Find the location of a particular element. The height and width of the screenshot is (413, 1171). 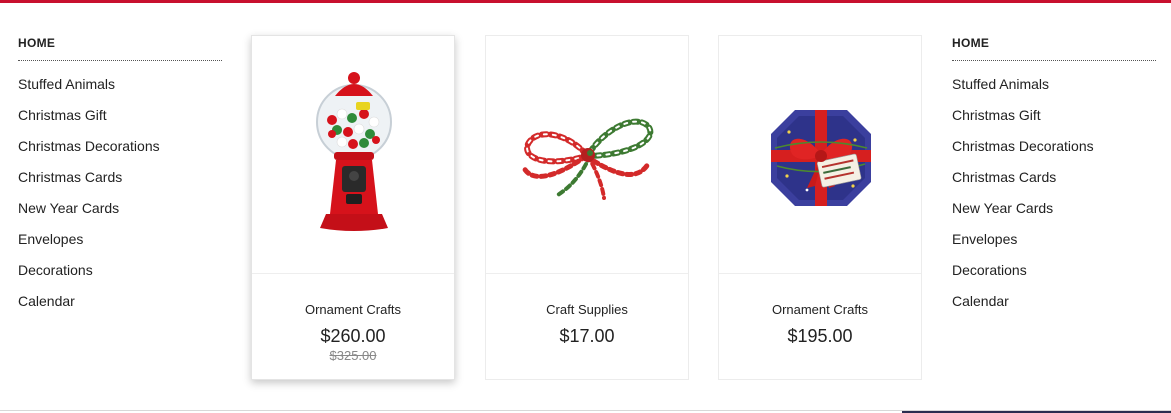

product-price: $260.00 is located at coordinates (353, 336).